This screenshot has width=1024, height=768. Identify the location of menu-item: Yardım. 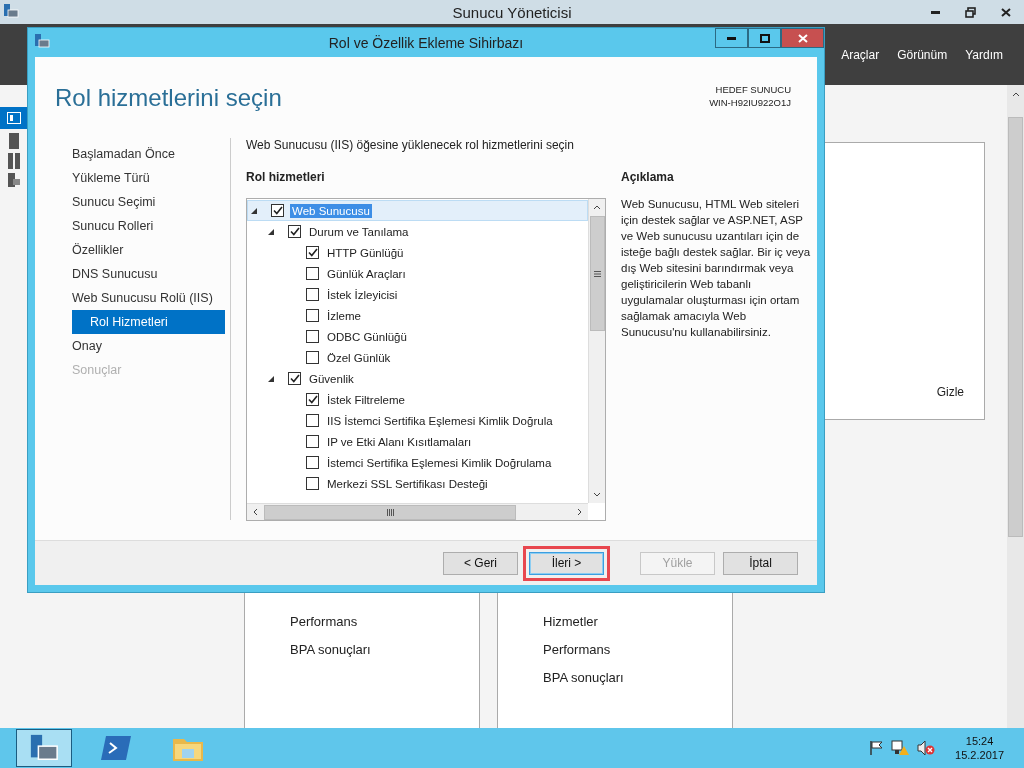
(984, 54).